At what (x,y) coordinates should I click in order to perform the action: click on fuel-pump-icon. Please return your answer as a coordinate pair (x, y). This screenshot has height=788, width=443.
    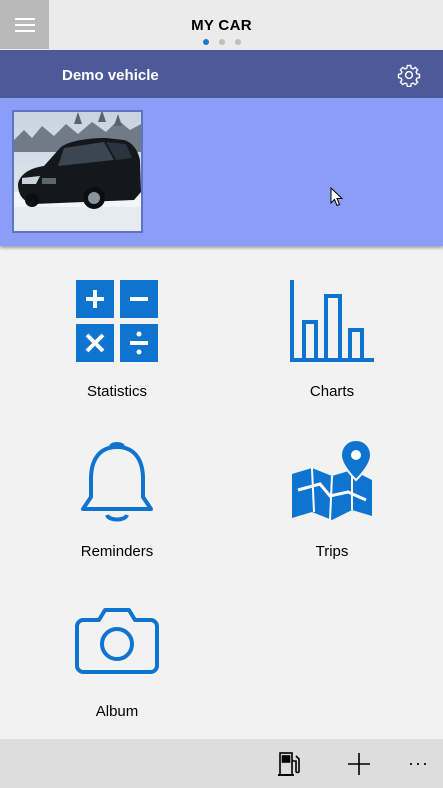
    Looking at the image, I should click on (290, 764).